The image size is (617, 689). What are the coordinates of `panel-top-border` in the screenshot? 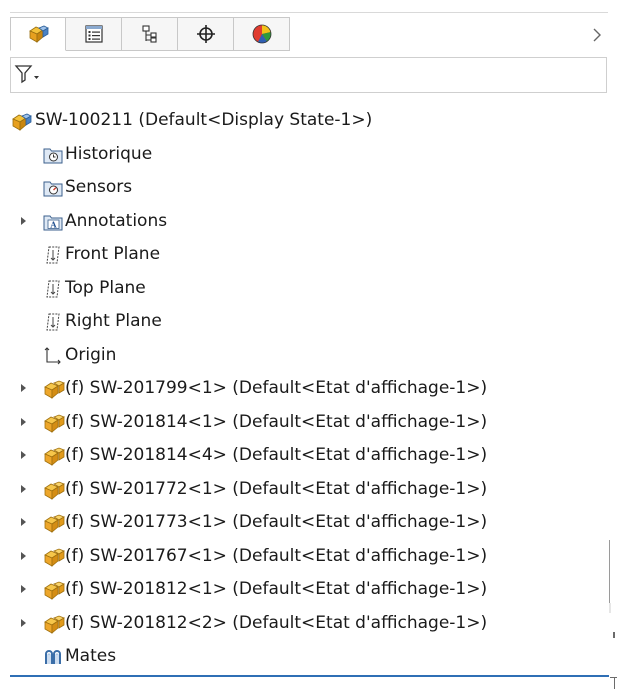 It's located at (309, 12).